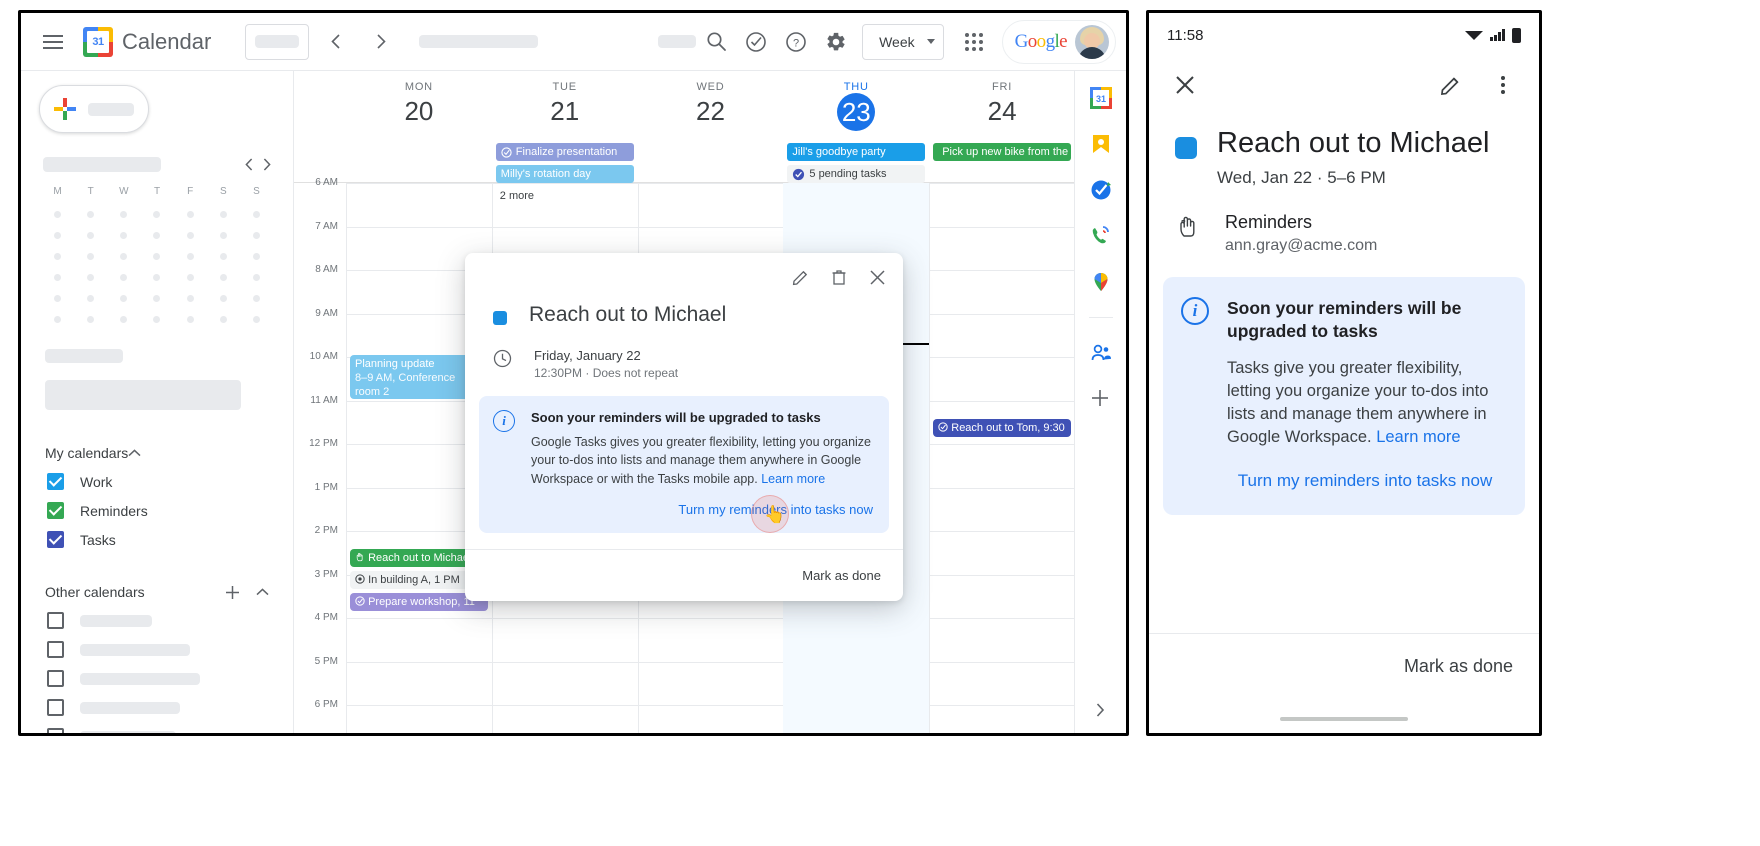 This screenshot has height=846, width=1760. Describe the element at coordinates (856, 174) in the screenshot. I see `all-day-event-chip: 5 pending tasks` at that location.